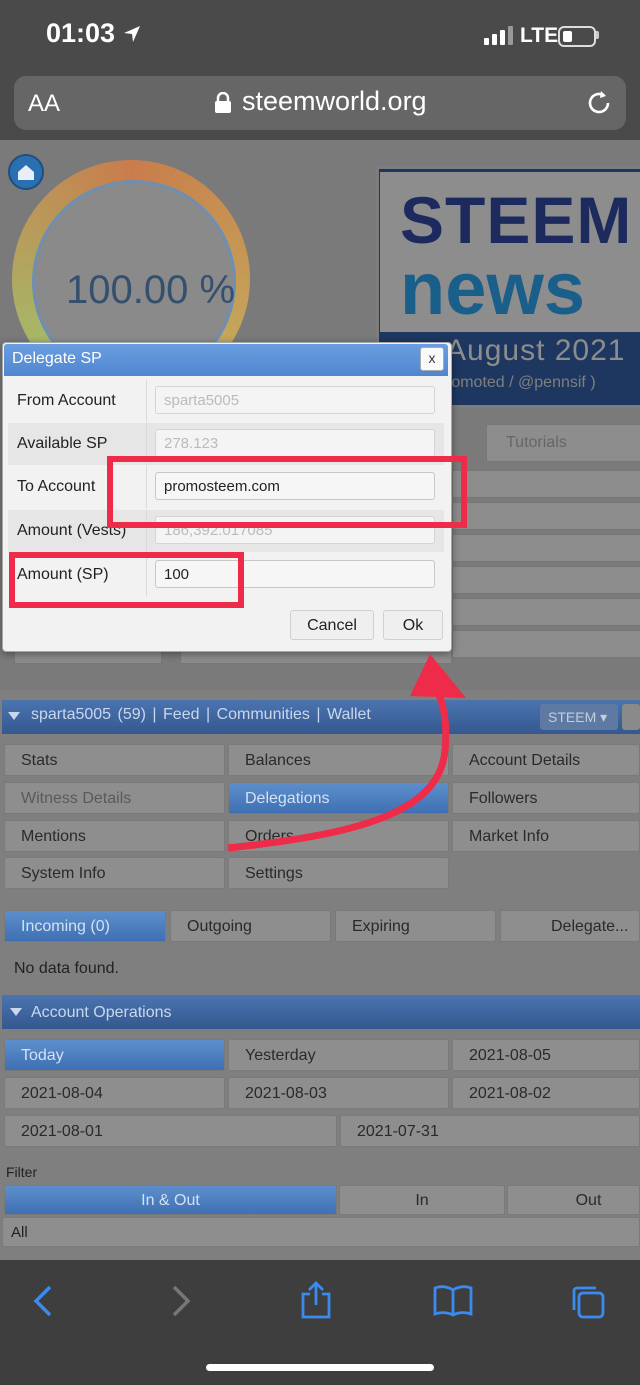 The image size is (640, 1385). I want to click on filter-all-row, so click(321, 1232).